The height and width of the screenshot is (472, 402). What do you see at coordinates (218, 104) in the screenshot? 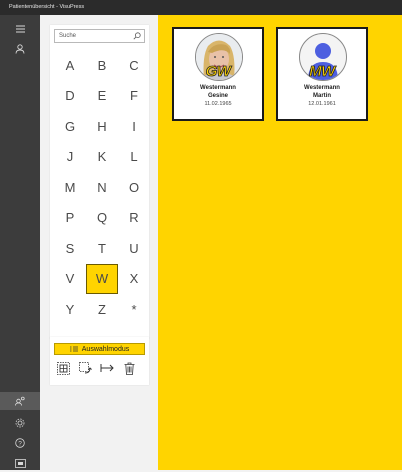
I see `patient-birthdate: 11.02.1965` at bounding box center [218, 104].